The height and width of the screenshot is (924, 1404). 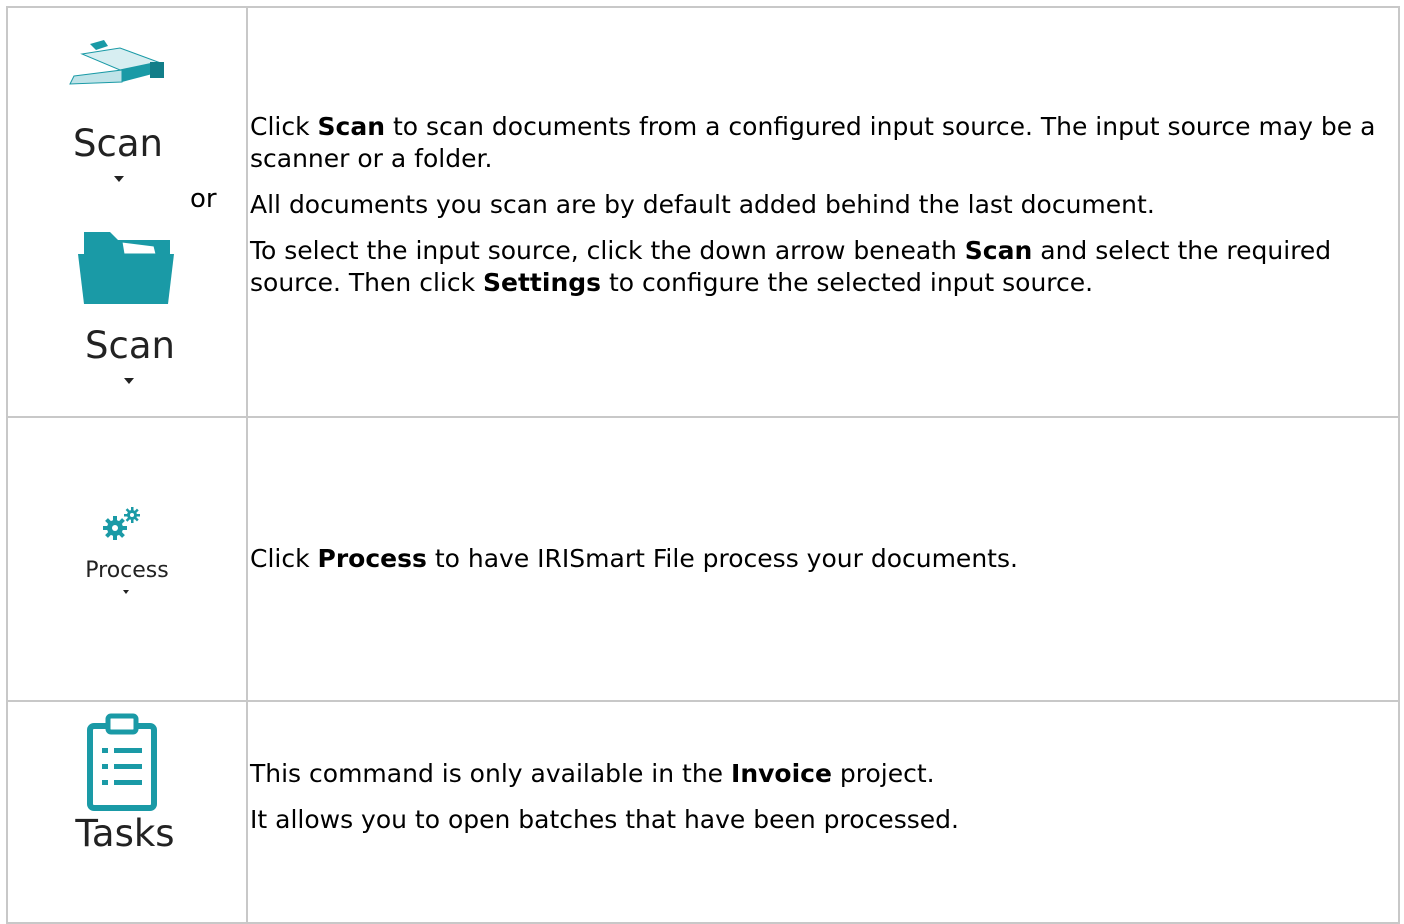 I want to click on process-label: Process, so click(x=127, y=570).